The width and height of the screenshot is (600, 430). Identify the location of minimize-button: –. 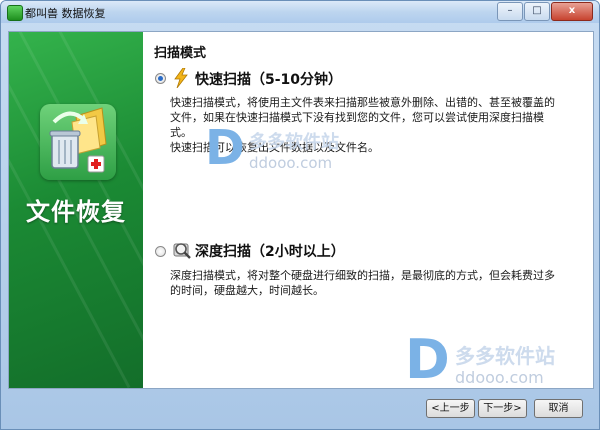
(510, 11).